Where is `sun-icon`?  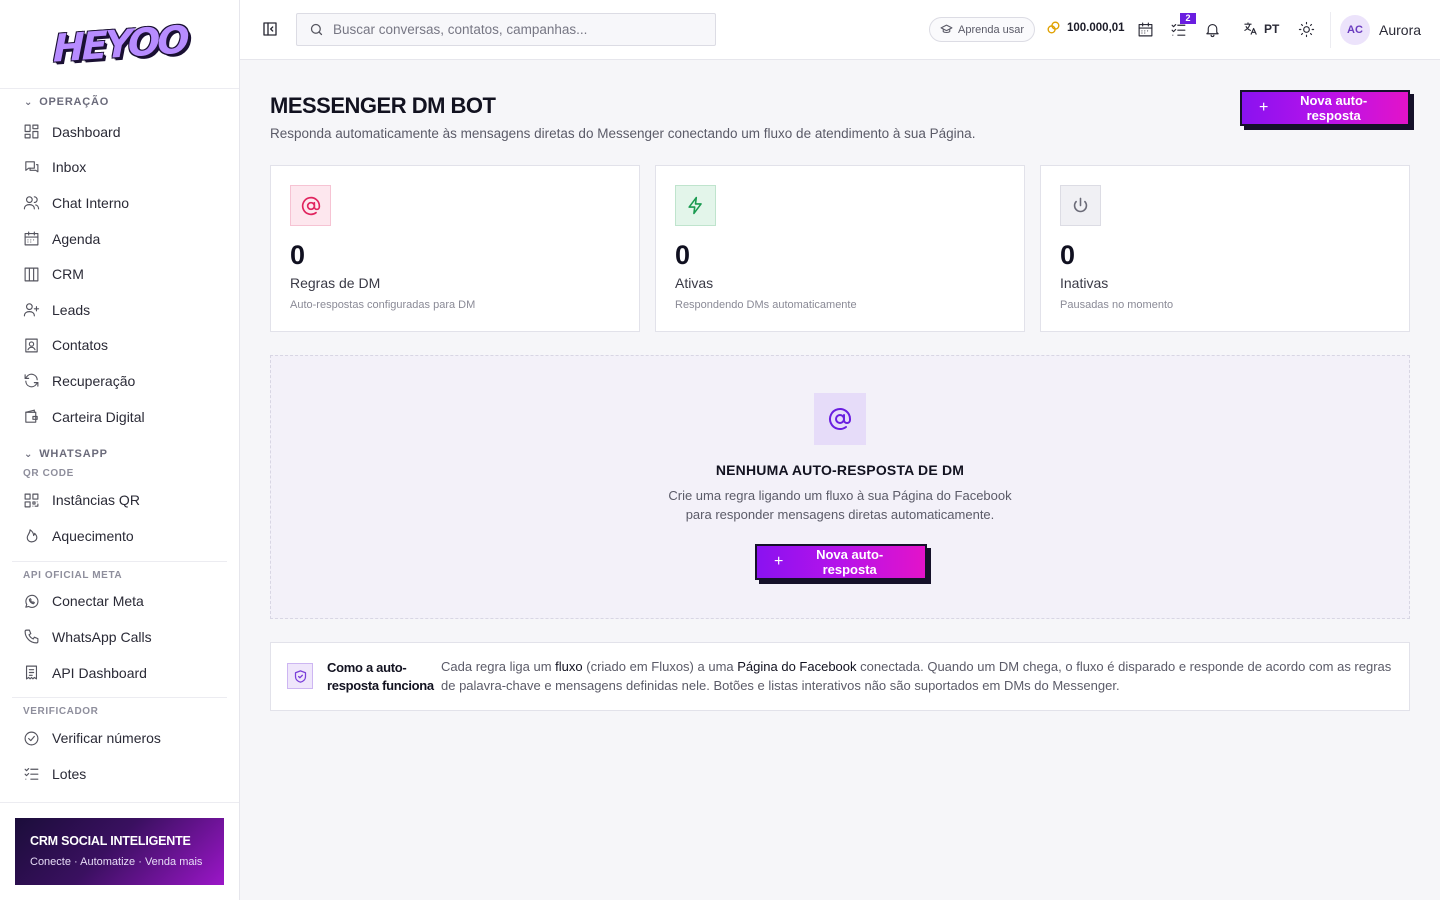 sun-icon is located at coordinates (1306, 29).